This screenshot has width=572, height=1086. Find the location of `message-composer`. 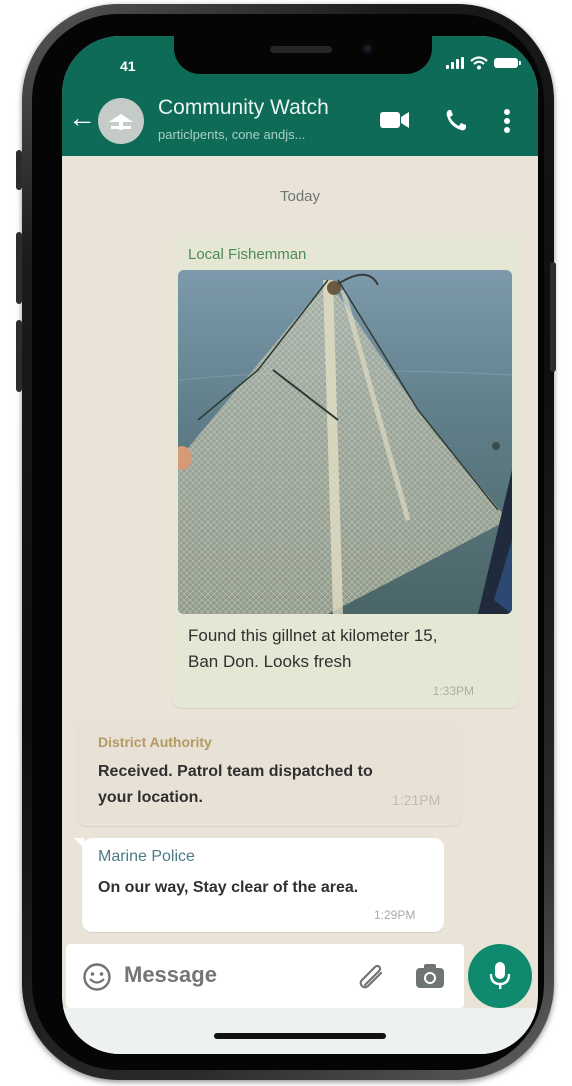

message-composer is located at coordinates (265, 976).